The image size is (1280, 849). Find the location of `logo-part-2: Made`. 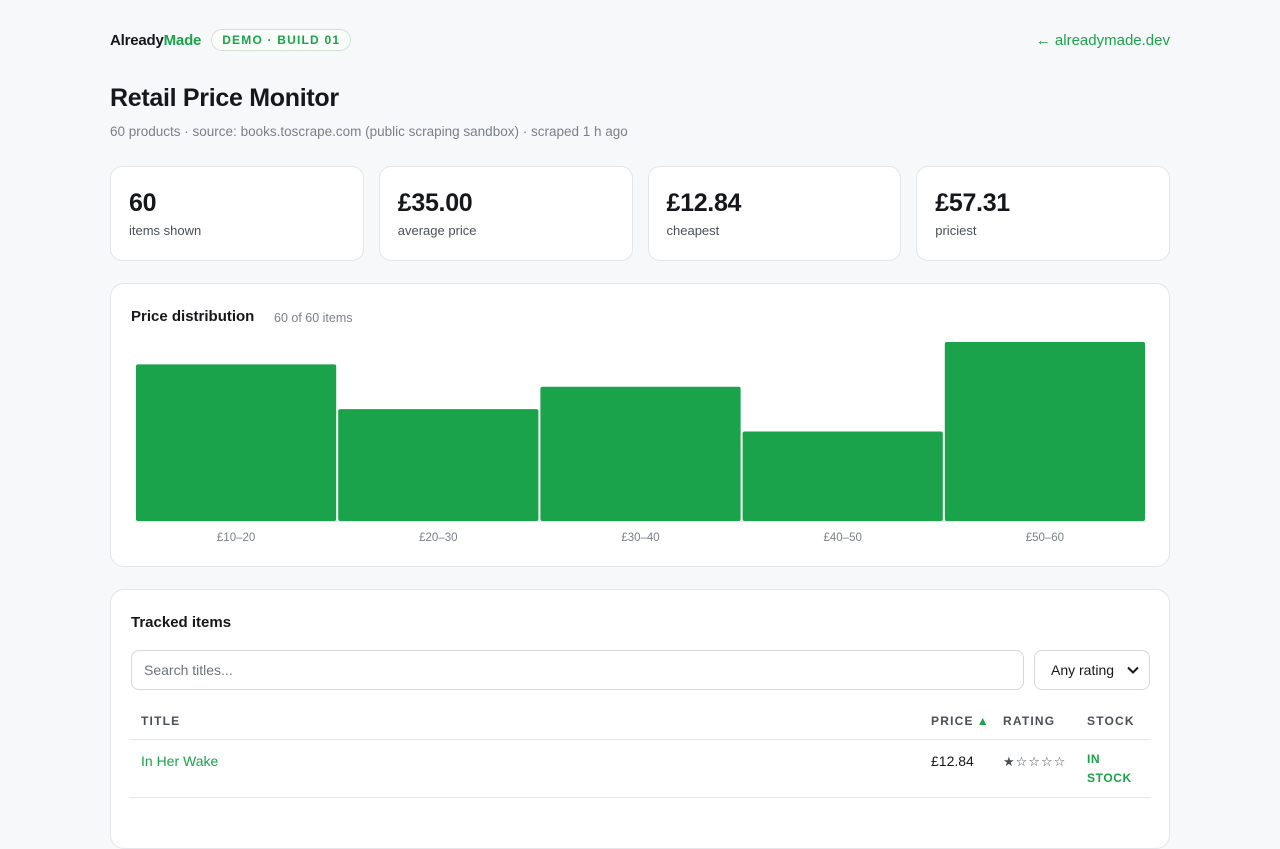

logo-part-2: Made is located at coordinates (182, 40).